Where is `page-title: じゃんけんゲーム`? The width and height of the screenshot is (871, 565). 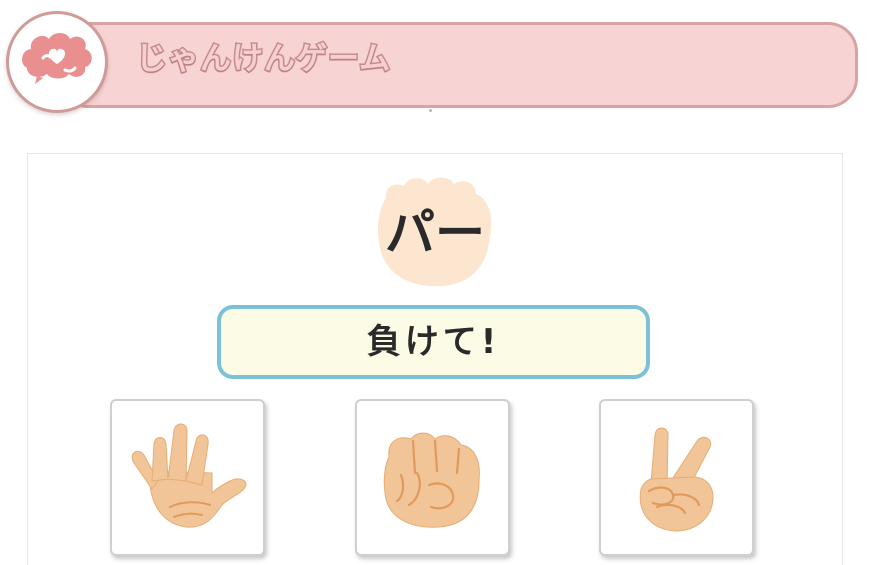 page-title: じゃんけんゲーム is located at coordinates (263, 59).